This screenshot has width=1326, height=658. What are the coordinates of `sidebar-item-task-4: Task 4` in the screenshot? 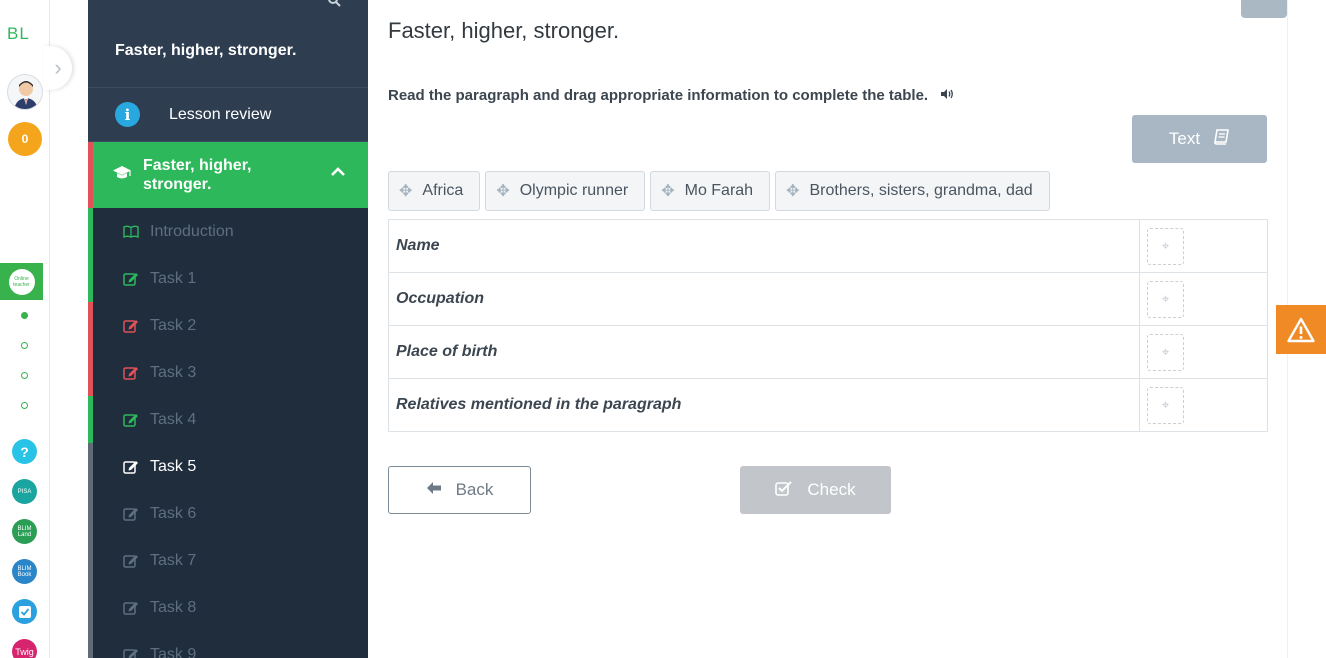 It's located at (228, 419).